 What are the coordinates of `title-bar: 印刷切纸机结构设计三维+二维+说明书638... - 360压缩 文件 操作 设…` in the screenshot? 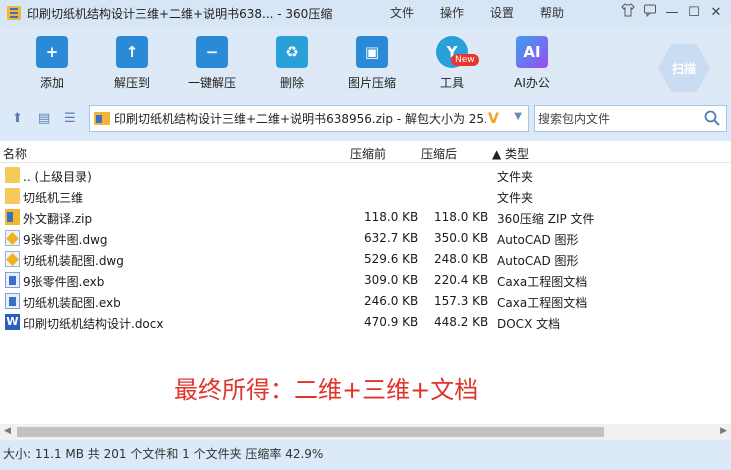 It's located at (365, 13).